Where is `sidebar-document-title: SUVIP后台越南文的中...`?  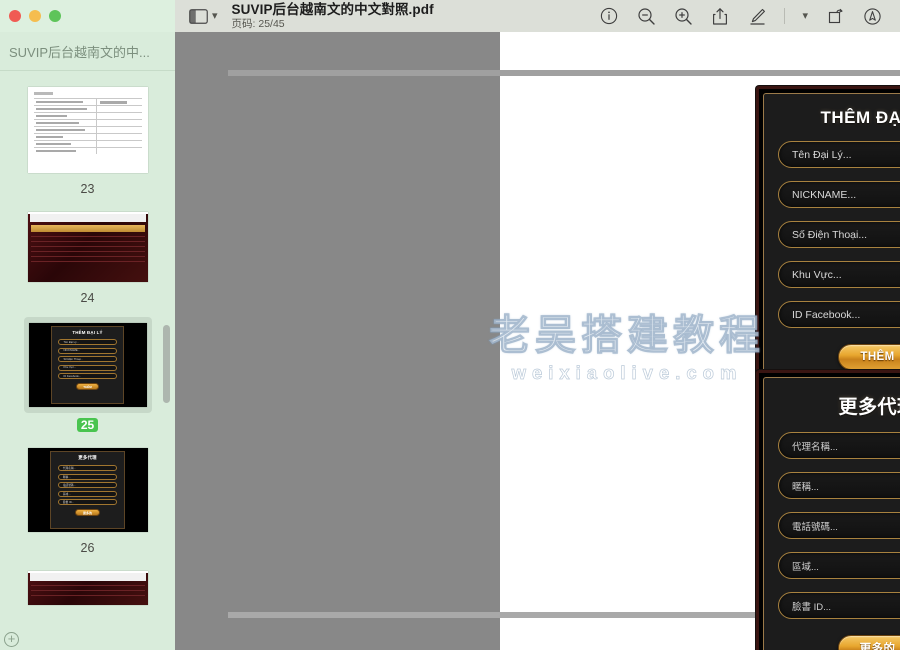 sidebar-document-title: SUVIP后台越南文的中... is located at coordinates (87, 51).